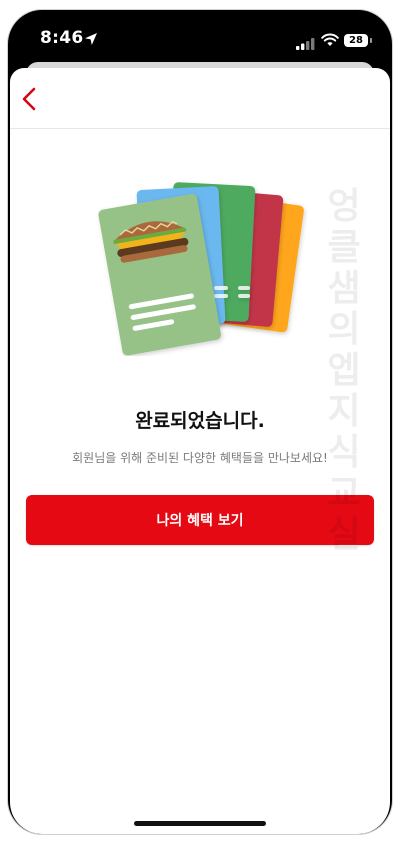  Describe the element at coordinates (200, 36) in the screenshot. I see `status-bar: 8:46 28` at that location.